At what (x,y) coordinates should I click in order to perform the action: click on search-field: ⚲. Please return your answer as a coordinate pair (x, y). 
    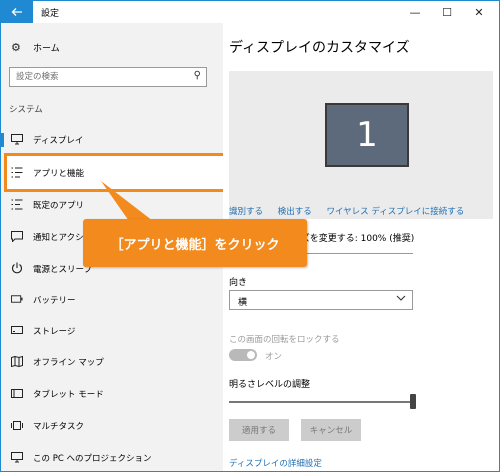
    Looking at the image, I should click on (108, 77).